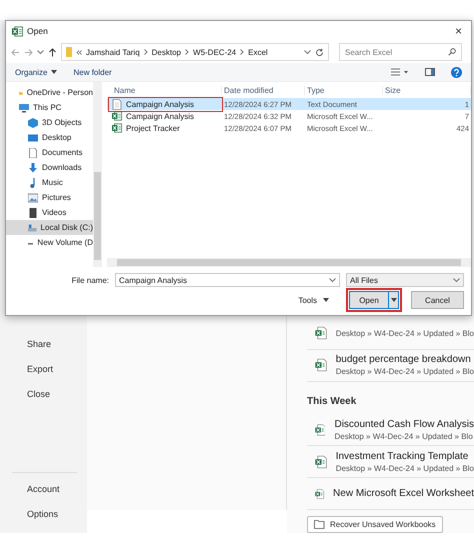 Image resolution: width=474 pixels, height=554 pixels. What do you see at coordinates (49, 122) in the screenshot?
I see `nav-item: 3D Objects` at bounding box center [49, 122].